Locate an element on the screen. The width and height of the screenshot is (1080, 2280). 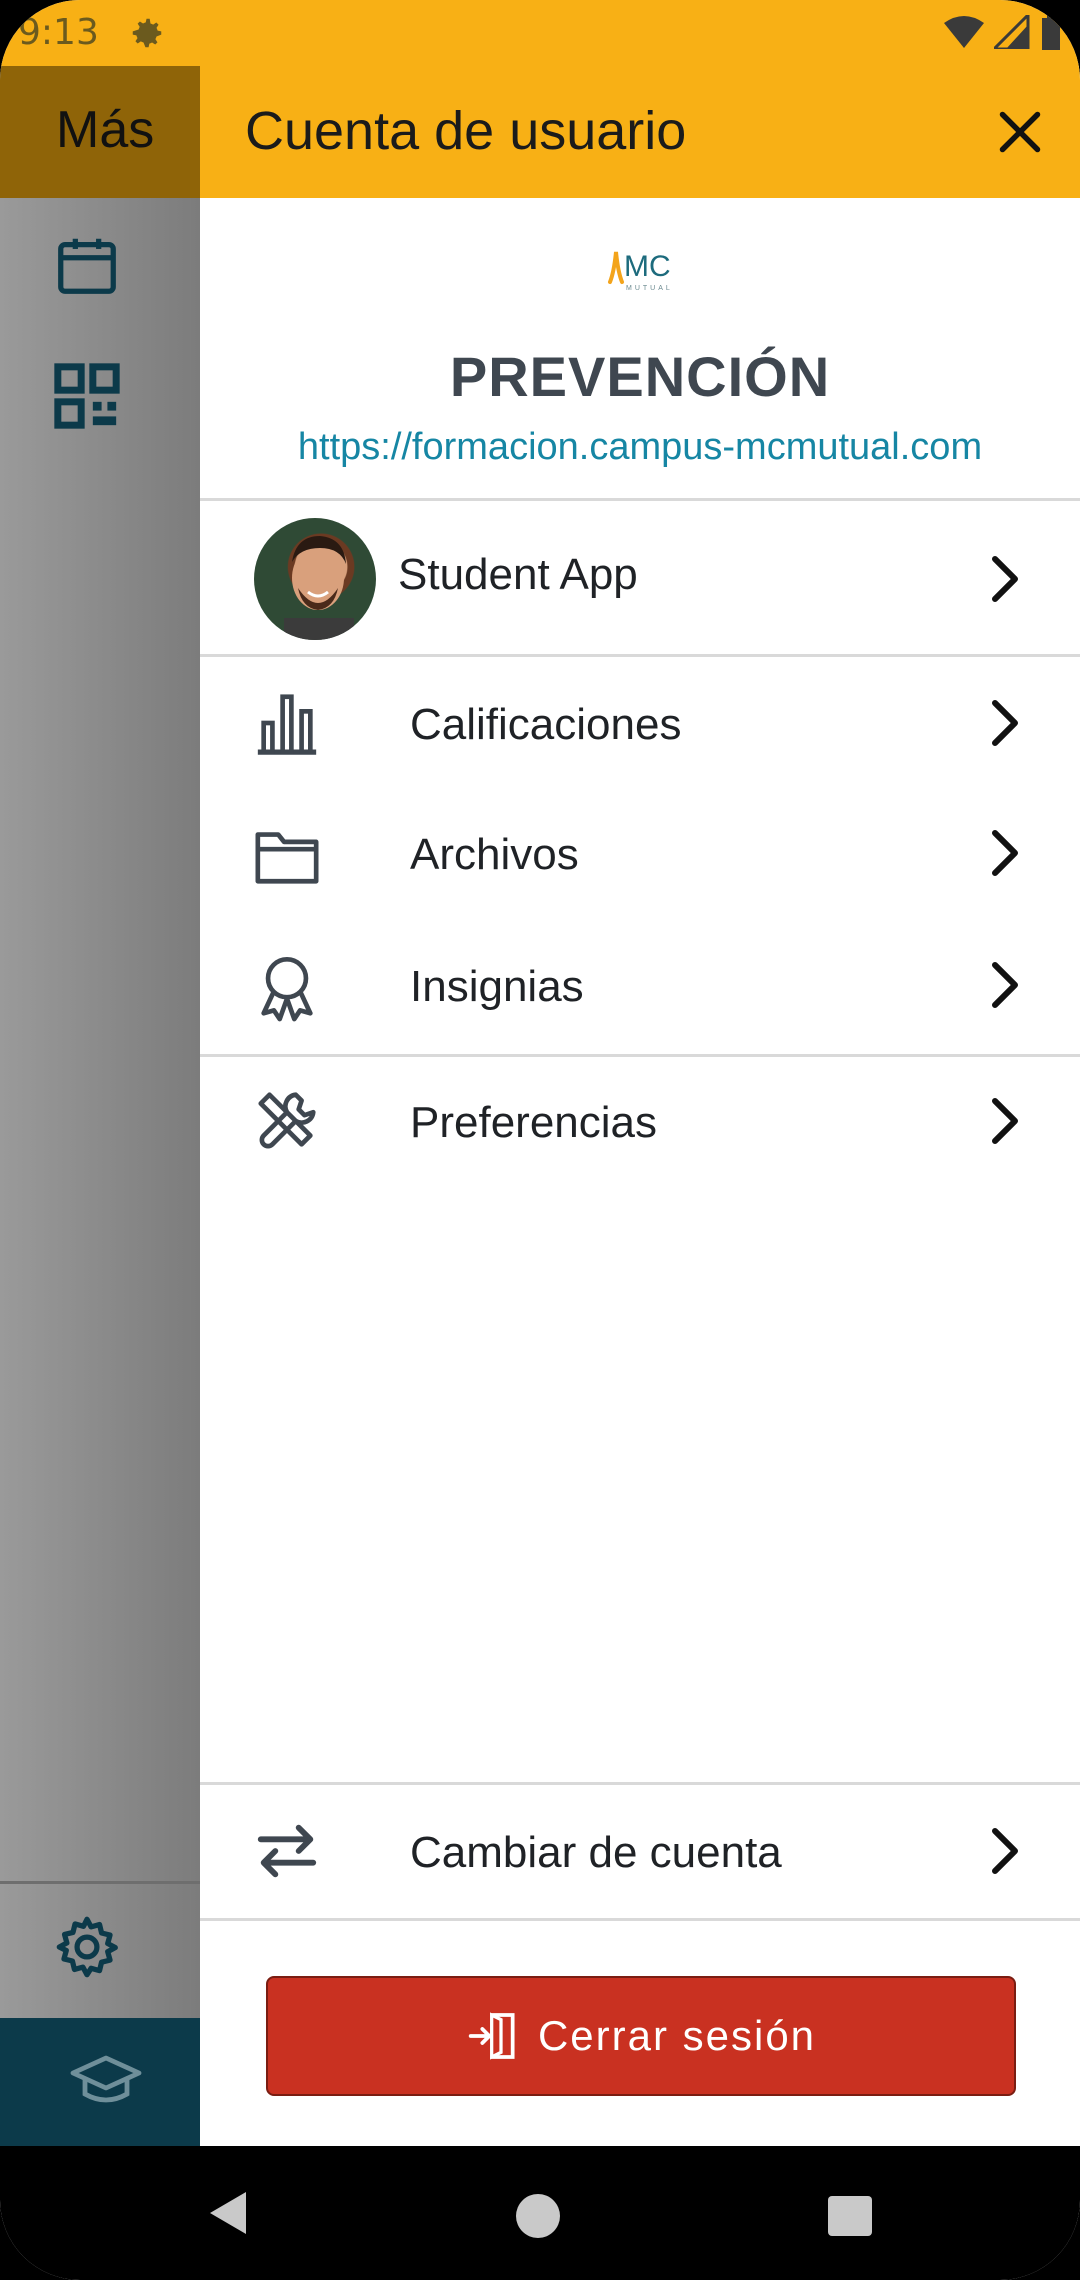
menu-item-label: Archivos is located at coordinates (494, 854).